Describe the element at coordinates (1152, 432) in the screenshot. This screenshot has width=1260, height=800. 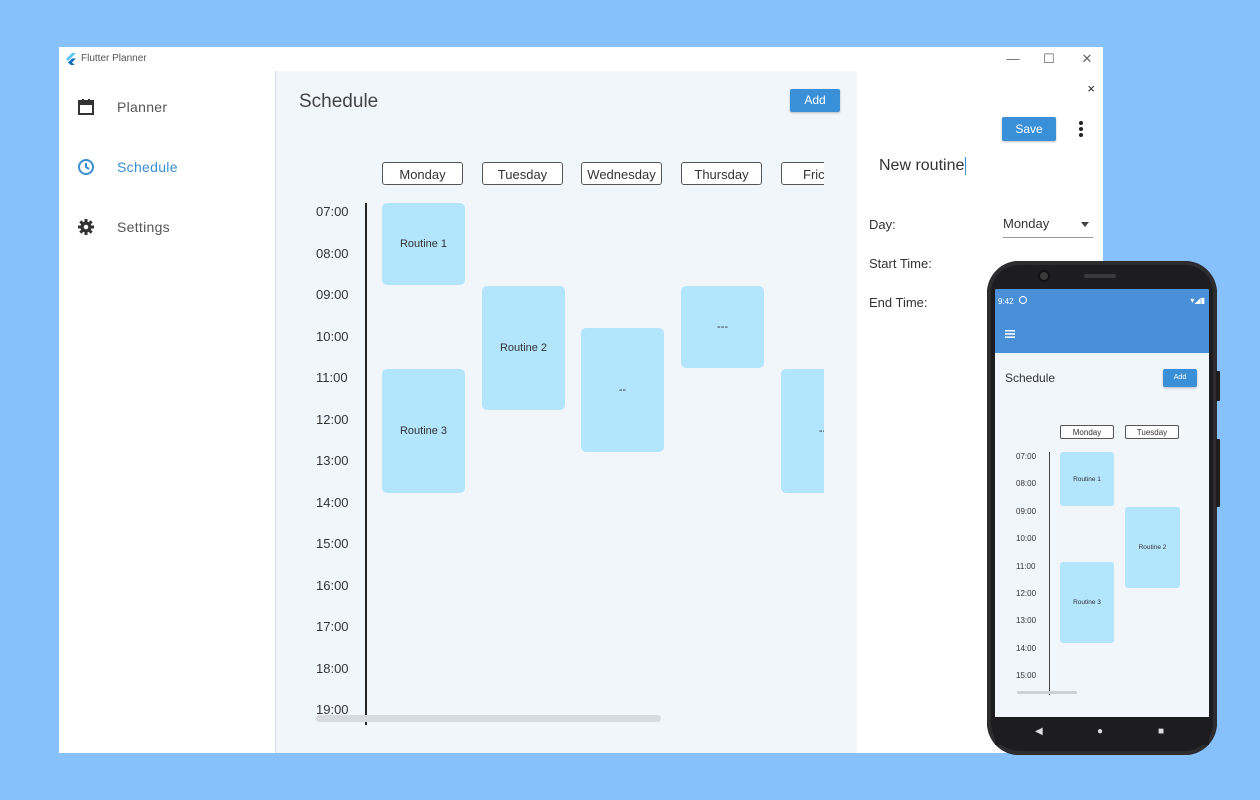
I see `mobile-day-header-tuesday: Tuesday` at that location.